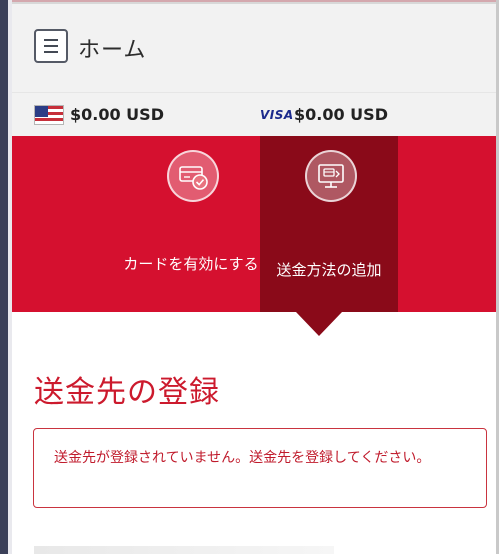 The image size is (499, 554). What do you see at coordinates (277, 115) in the screenshot?
I see `visa-logo: VISA` at bounding box center [277, 115].